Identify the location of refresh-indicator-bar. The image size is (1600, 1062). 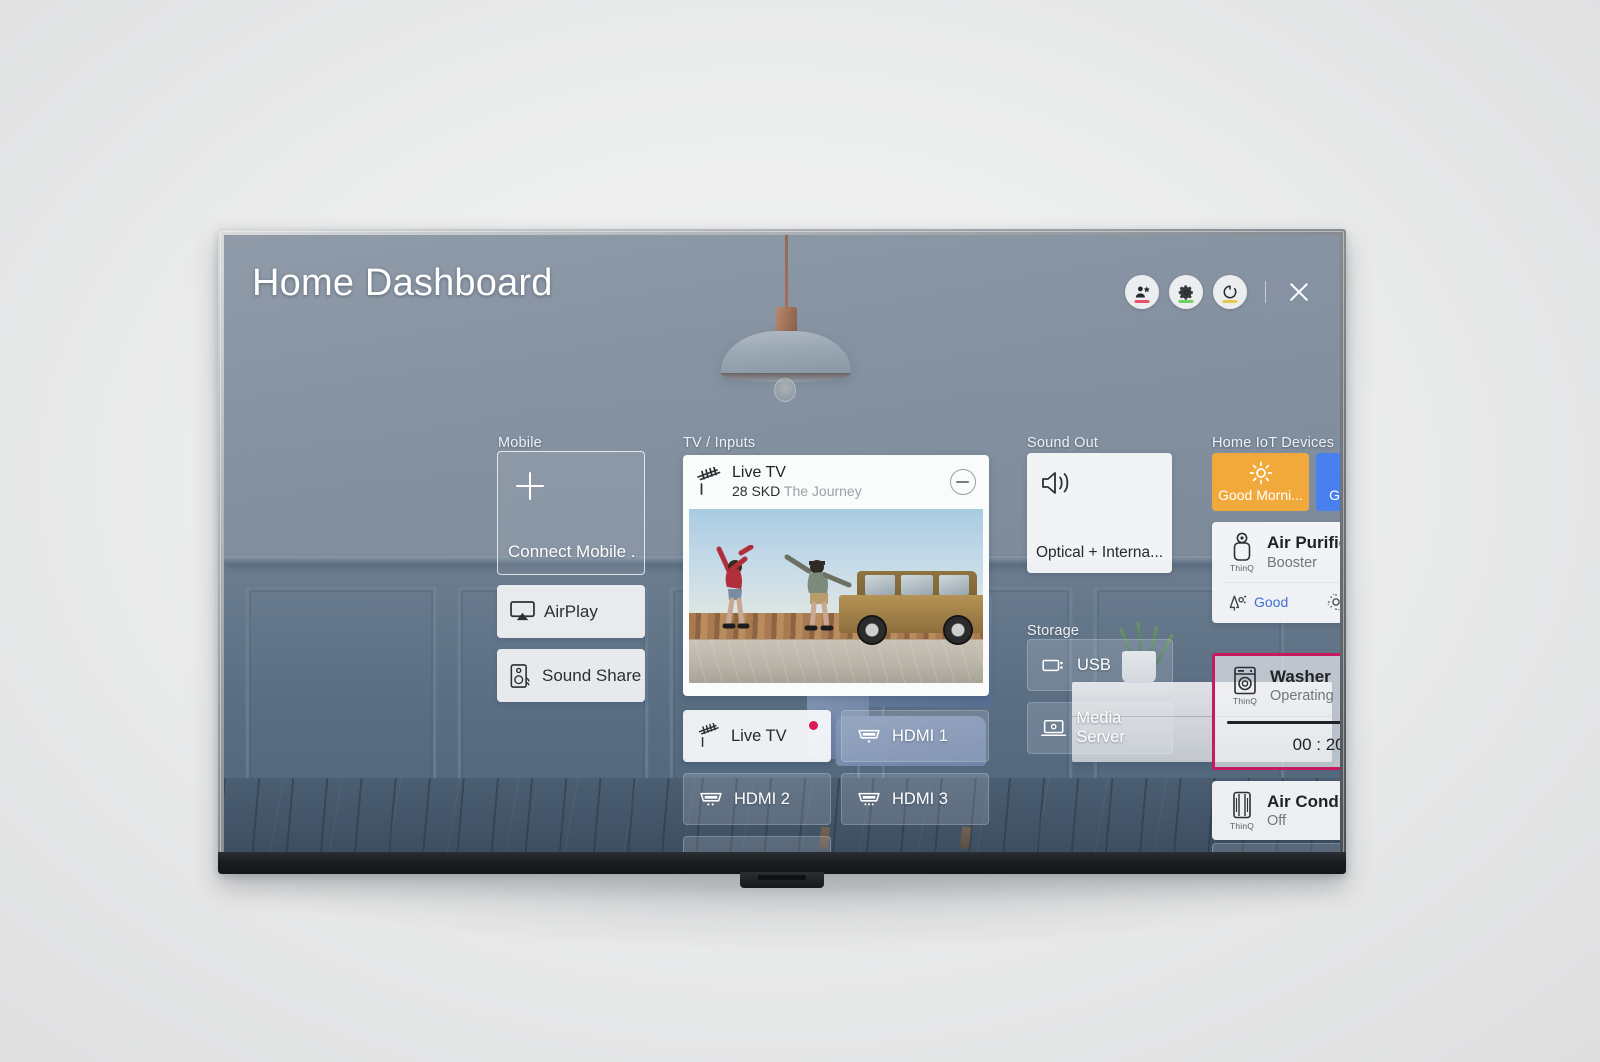
(1230, 301).